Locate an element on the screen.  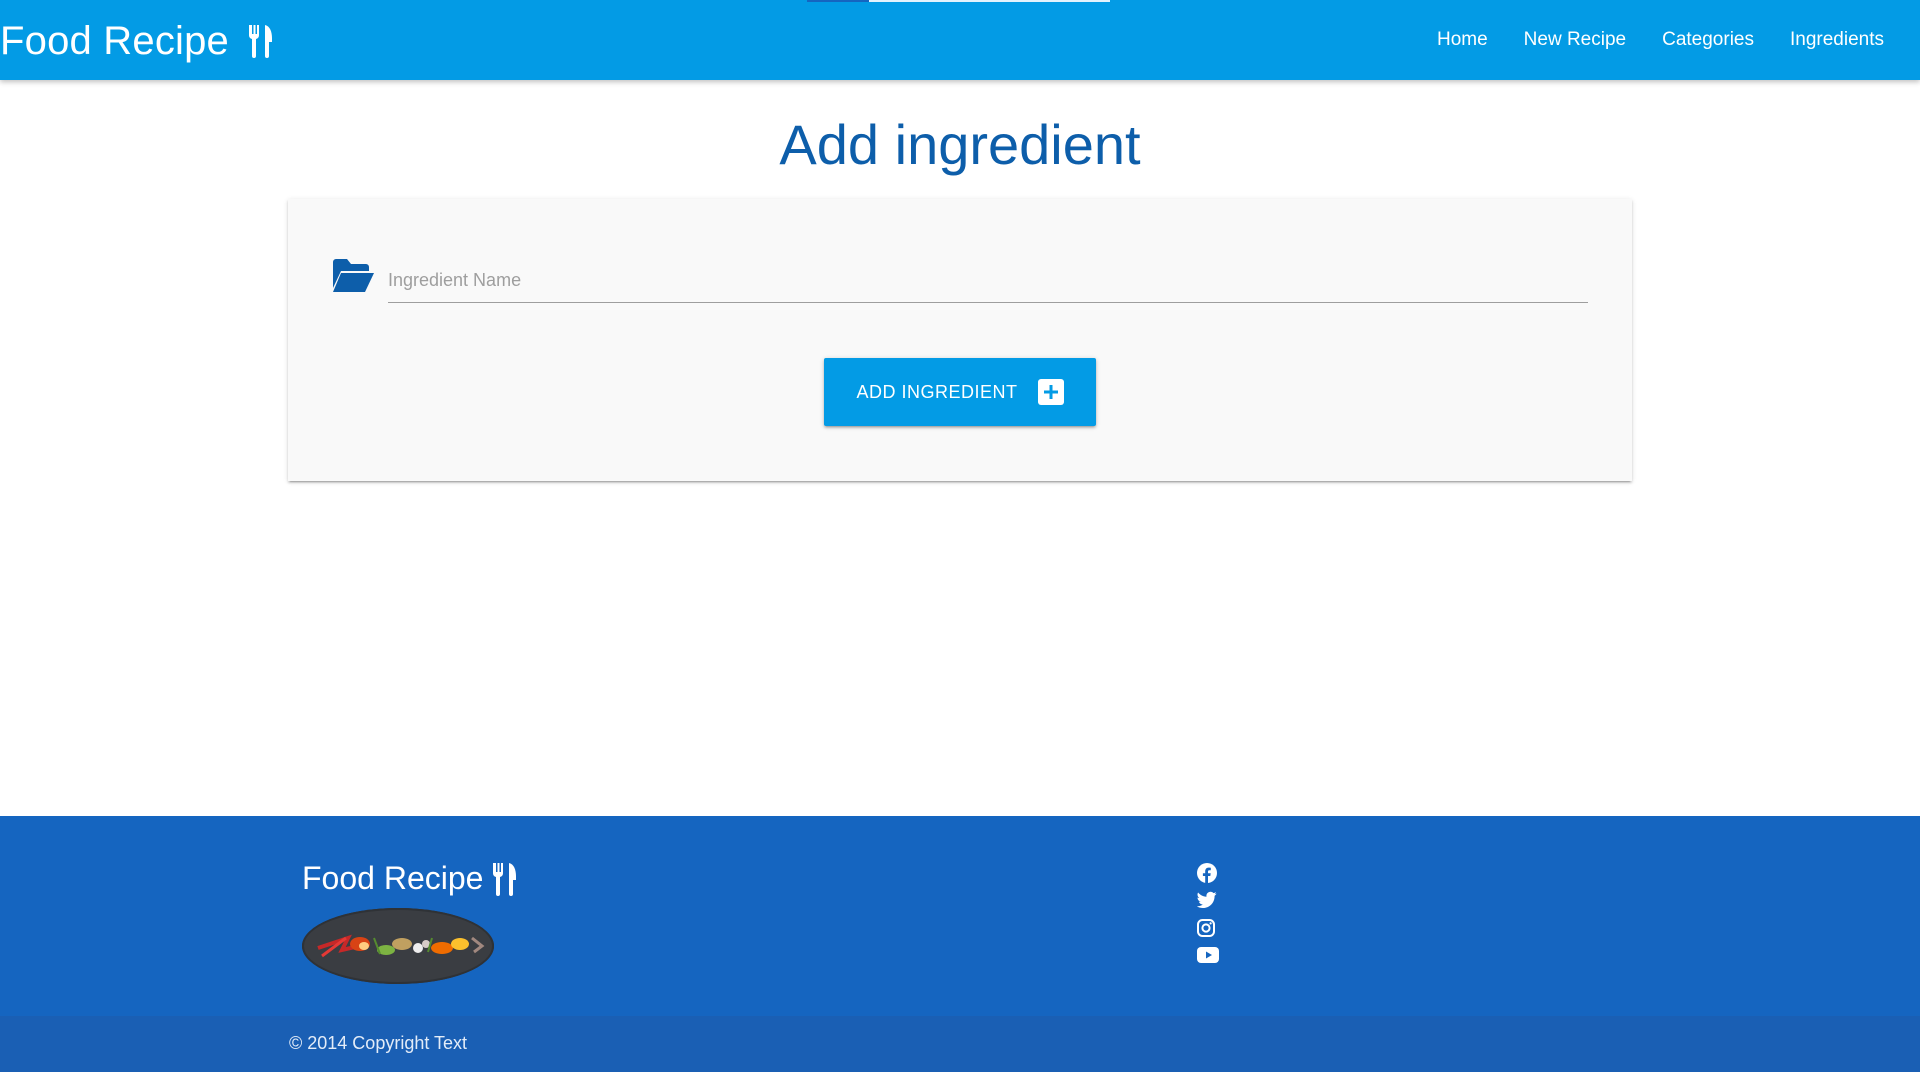
add-ingredient-button: ADD INGREDIENT is located at coordinates (960, 392).